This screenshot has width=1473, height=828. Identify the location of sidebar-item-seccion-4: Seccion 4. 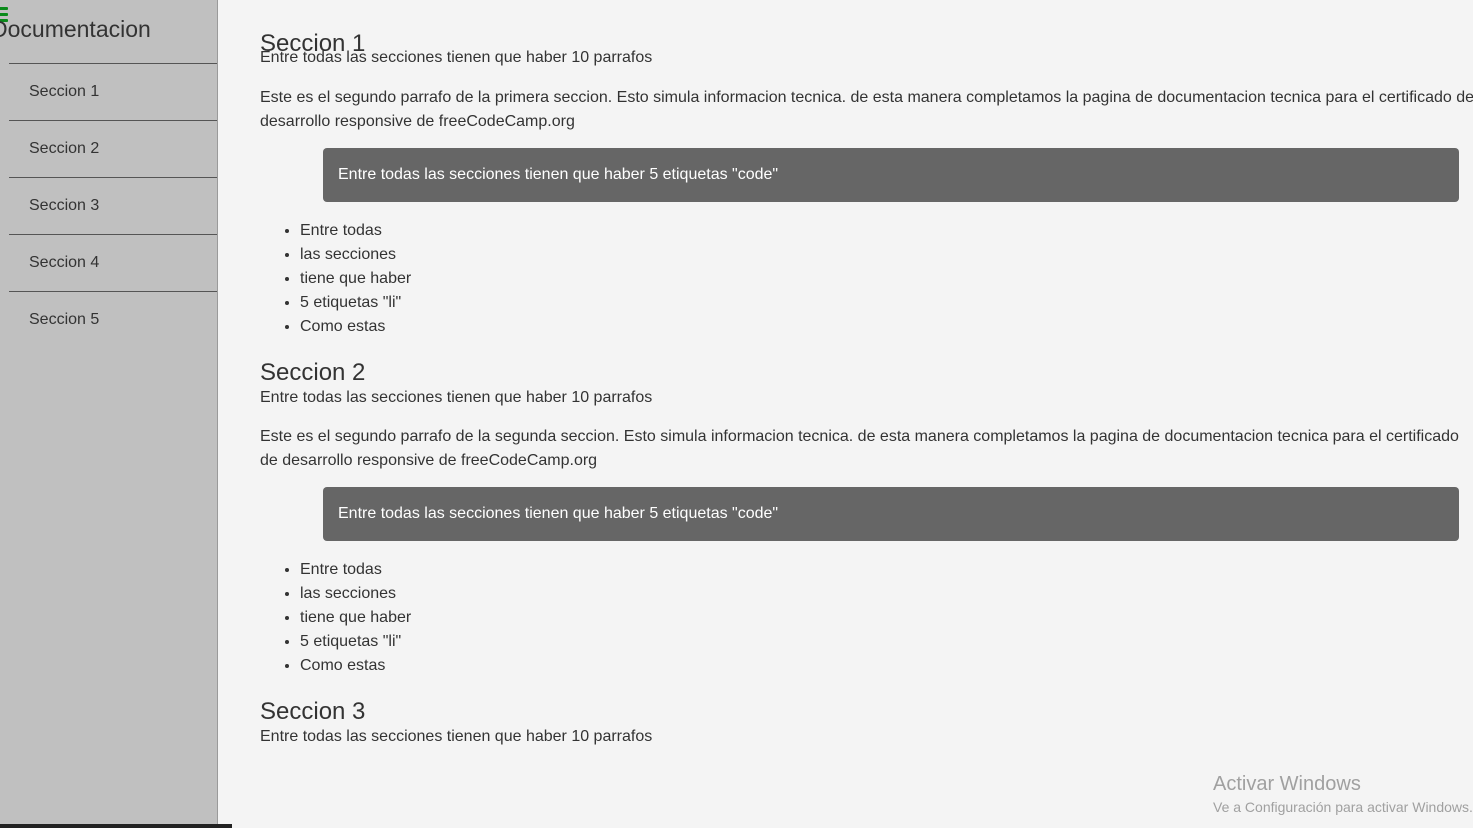
(113, 262).